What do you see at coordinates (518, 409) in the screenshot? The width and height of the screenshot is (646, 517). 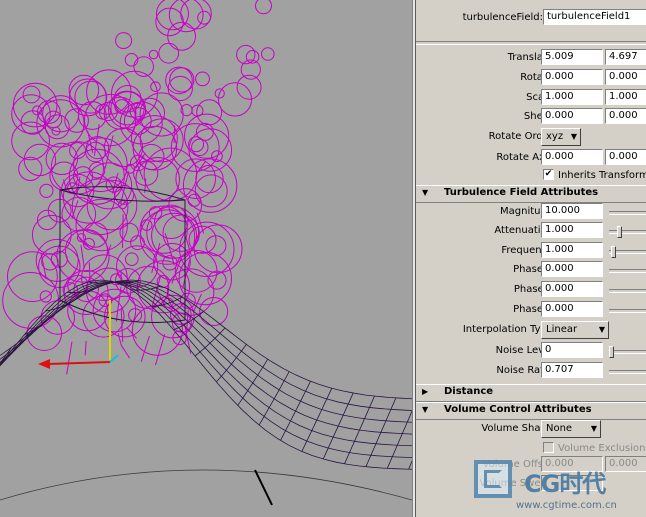 I see `volume-section-title: Volume Control Attributes` at bounding box center [518, 409].